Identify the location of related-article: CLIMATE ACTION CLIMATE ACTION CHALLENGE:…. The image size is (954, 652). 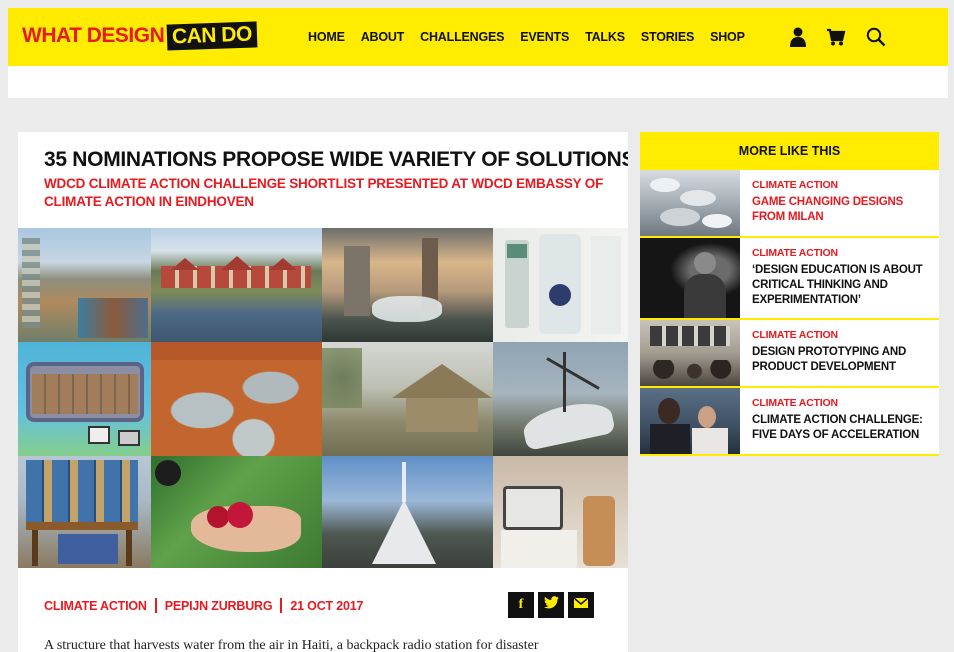
(789, 422).